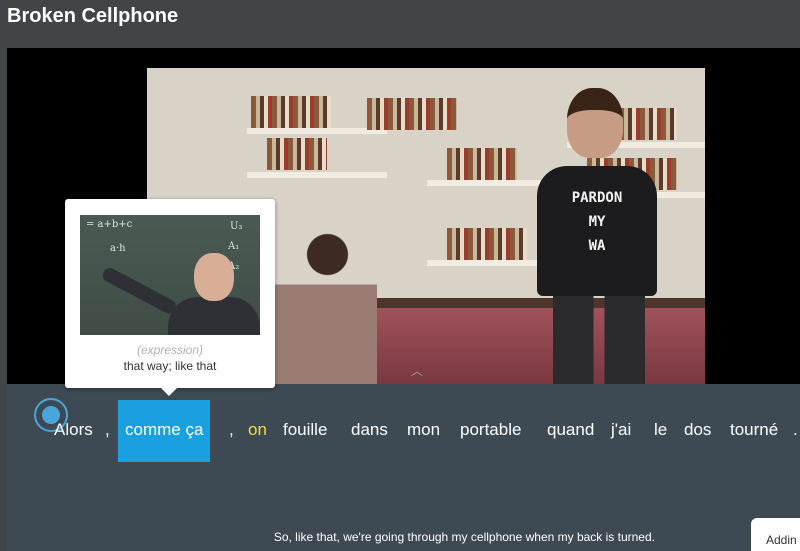 The height and width of the screenshot is (551, 800). I want to click on subtitle-word: quand, so click(570, 430).